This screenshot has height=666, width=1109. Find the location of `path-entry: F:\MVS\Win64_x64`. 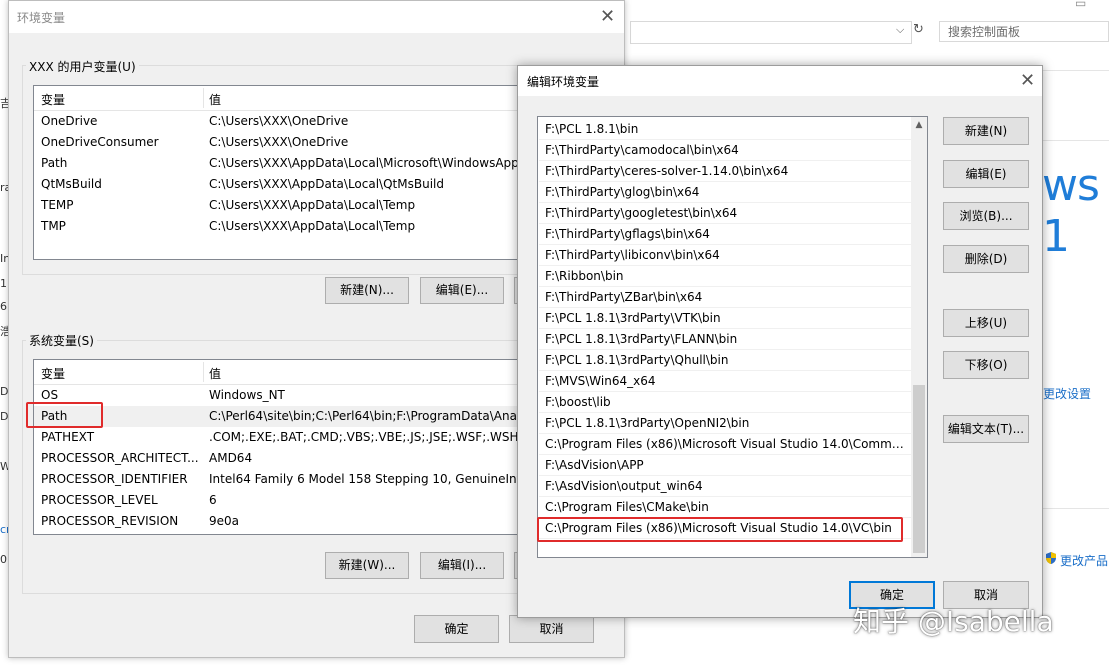

path-entry: F:\MVS\Win64_x64 is located at coordinates (600, 381).